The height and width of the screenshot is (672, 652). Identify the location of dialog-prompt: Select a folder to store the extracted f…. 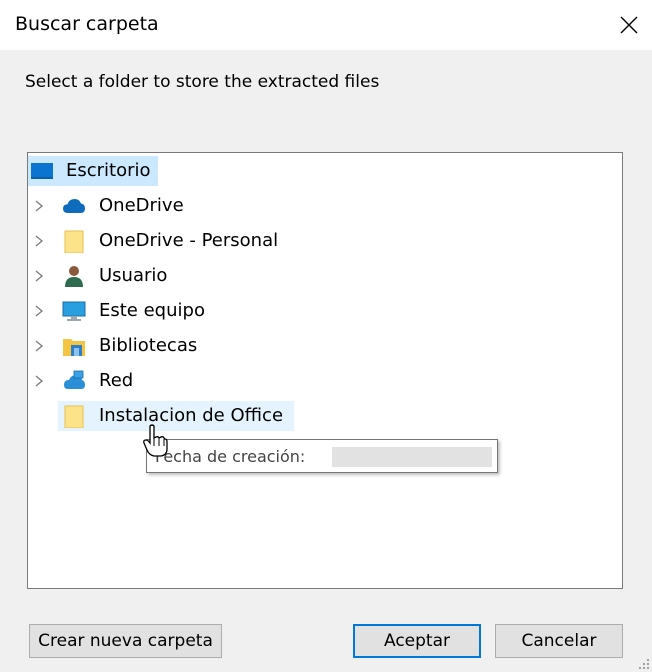
(202, 82).